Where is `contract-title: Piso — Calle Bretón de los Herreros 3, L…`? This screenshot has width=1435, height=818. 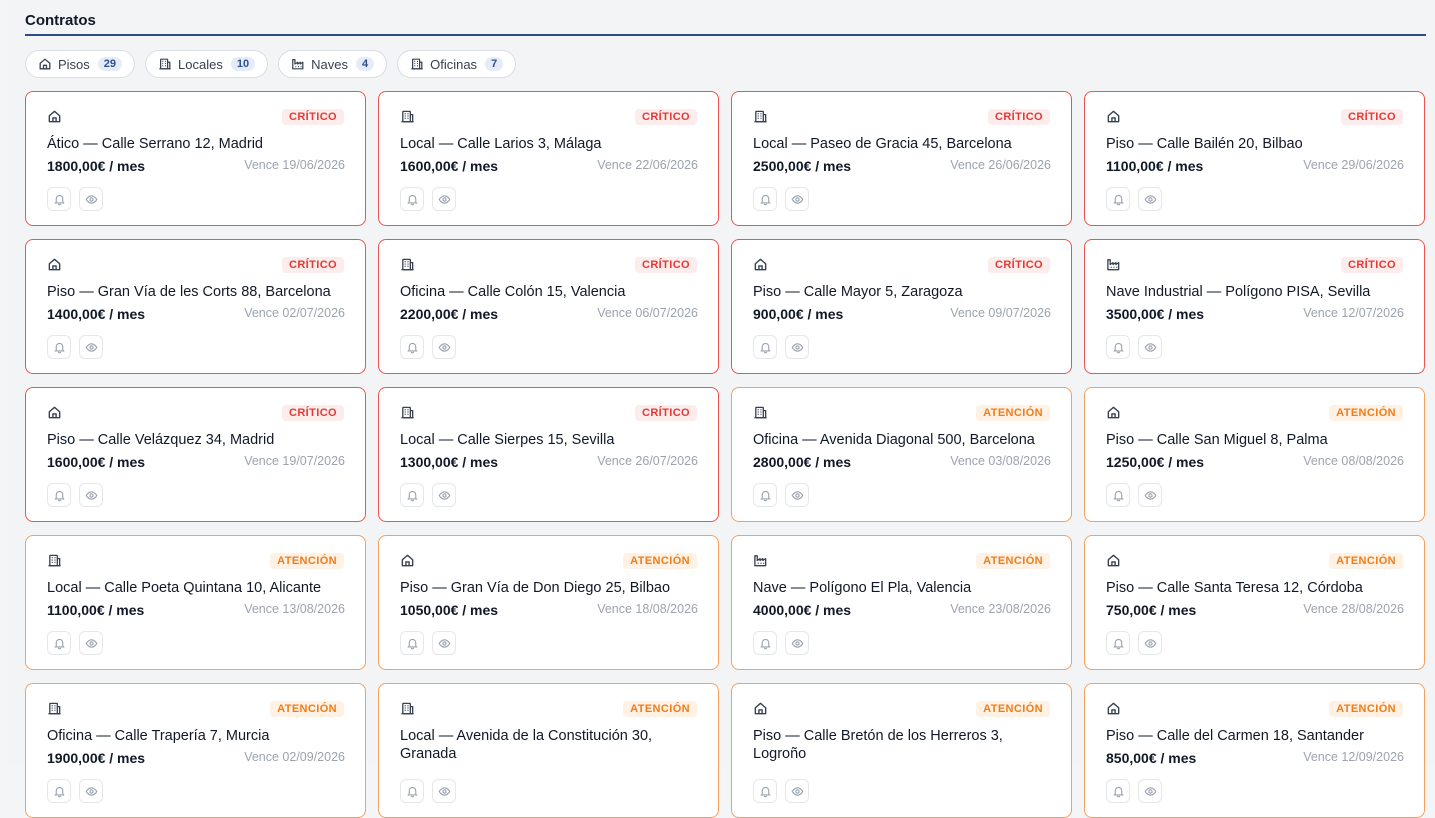
contract-title: Piso — Calle Bretón de los Herreros 3, L… is located at coordinates (878, 745).